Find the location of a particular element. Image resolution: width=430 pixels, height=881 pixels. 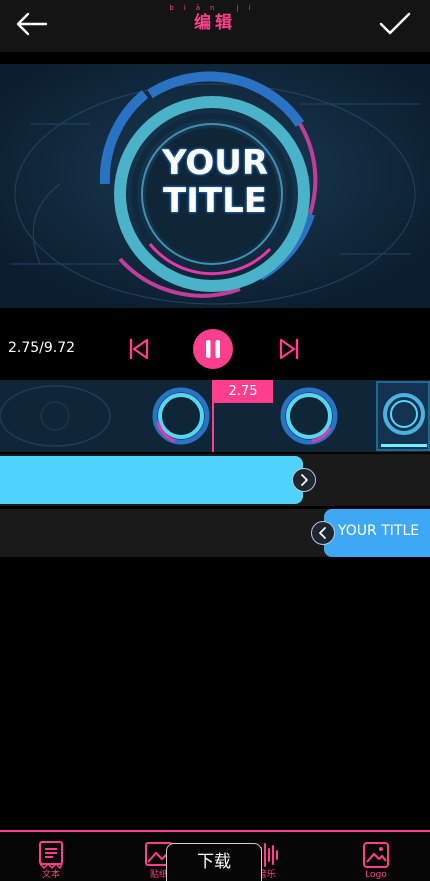

preview-headline: YOUR TITLE is located at coordinates (215, 182).